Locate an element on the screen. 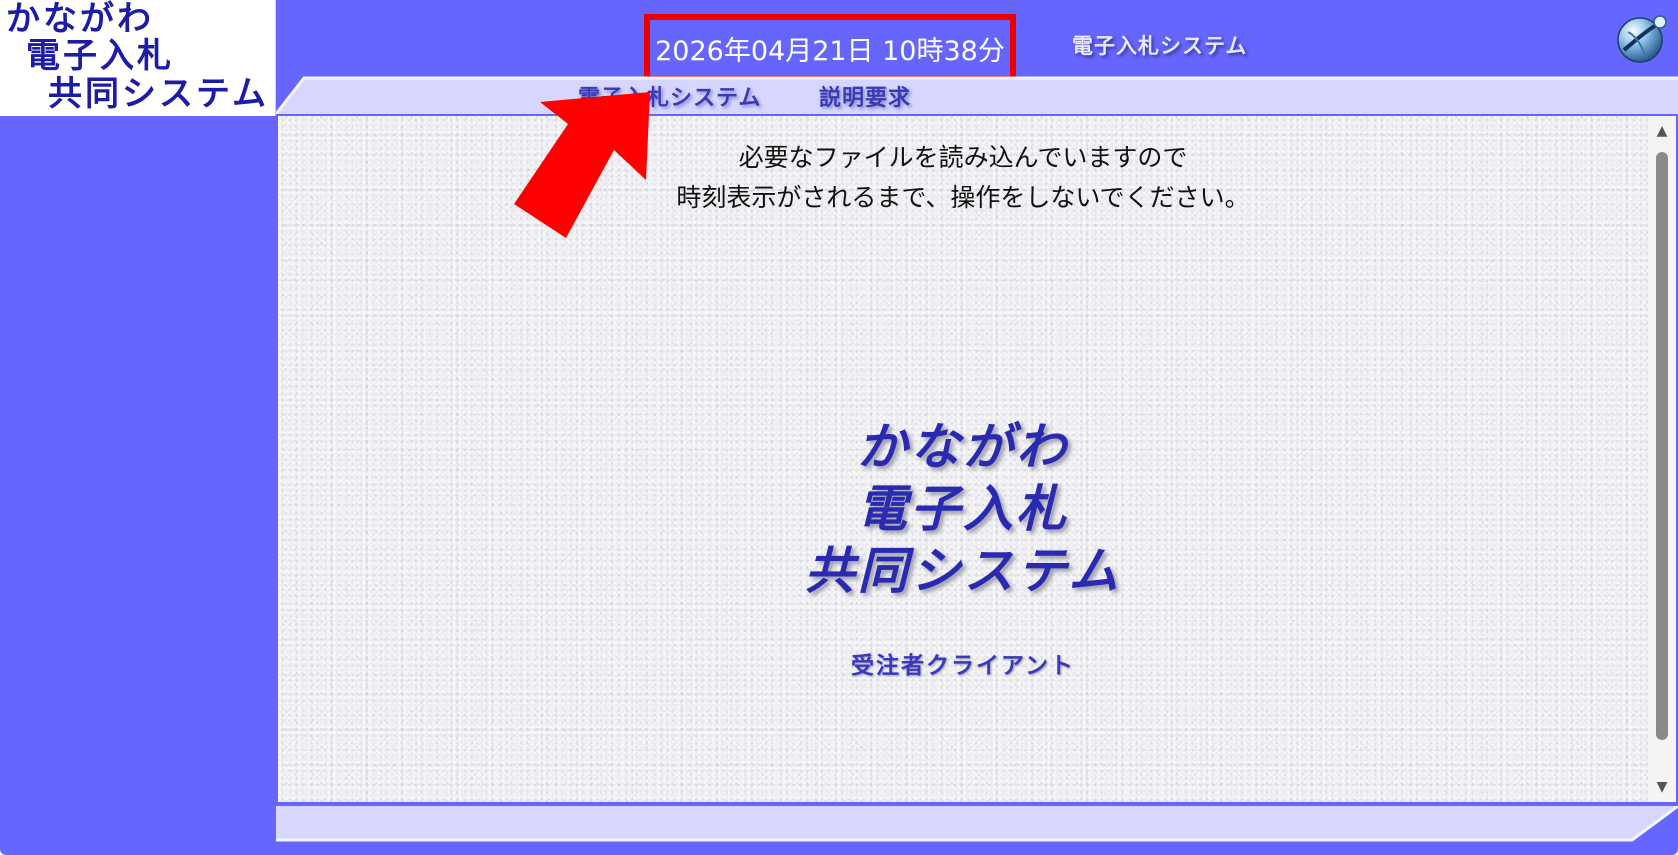 This screenshot has height=855, width=1678. logo-line-2: 電子入札 is located at coordinates (100, 56).